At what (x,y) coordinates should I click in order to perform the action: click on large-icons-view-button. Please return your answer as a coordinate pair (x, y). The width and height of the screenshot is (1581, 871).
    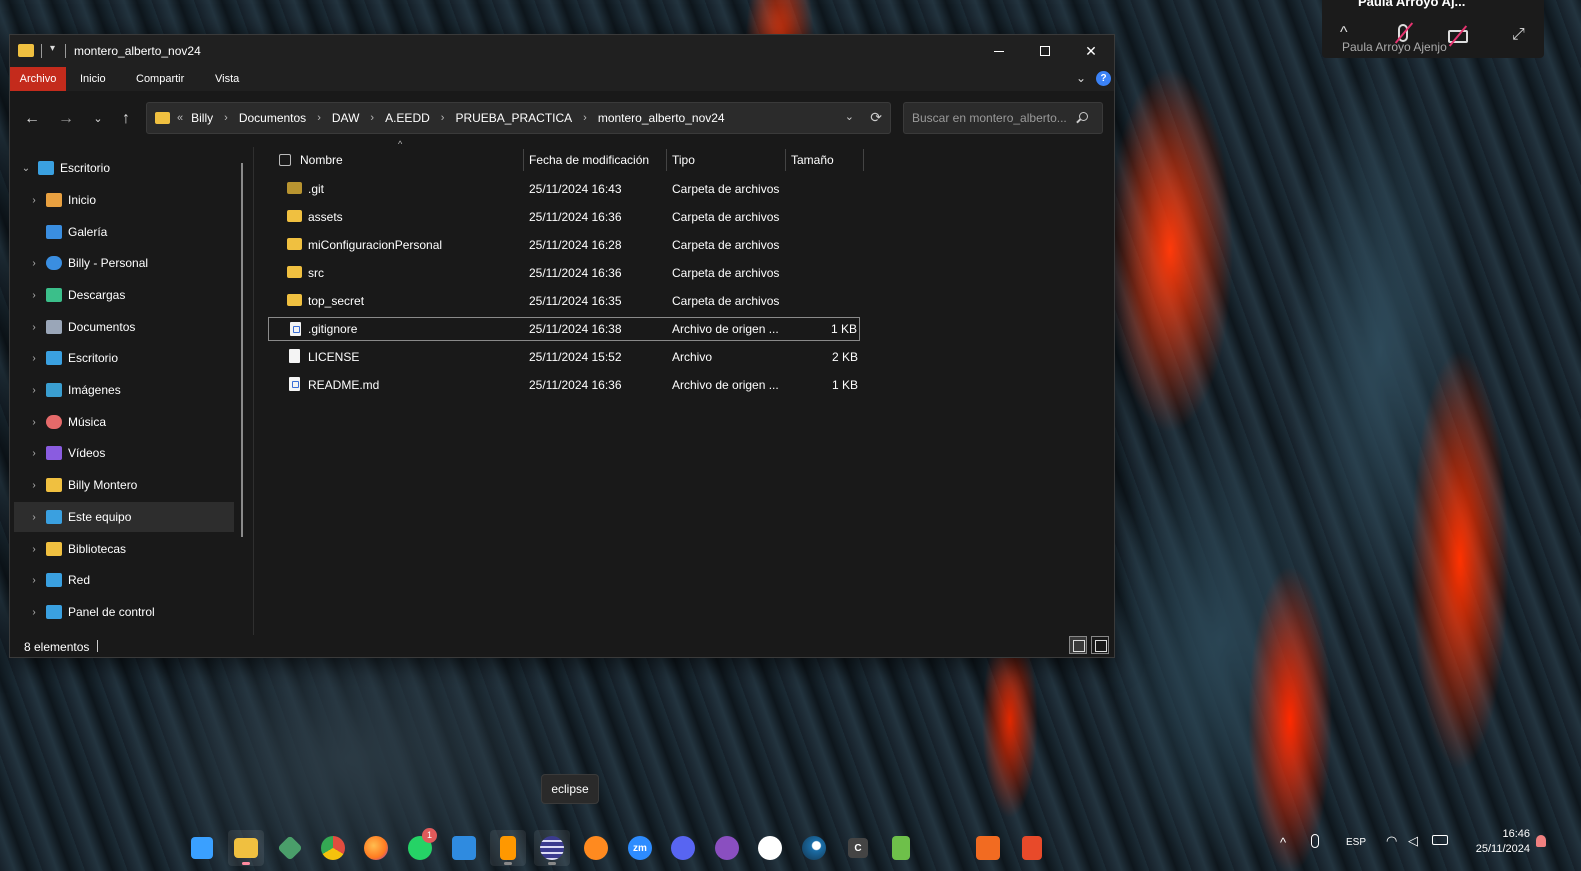
    Looking at the image, I should click on (1100, 645).